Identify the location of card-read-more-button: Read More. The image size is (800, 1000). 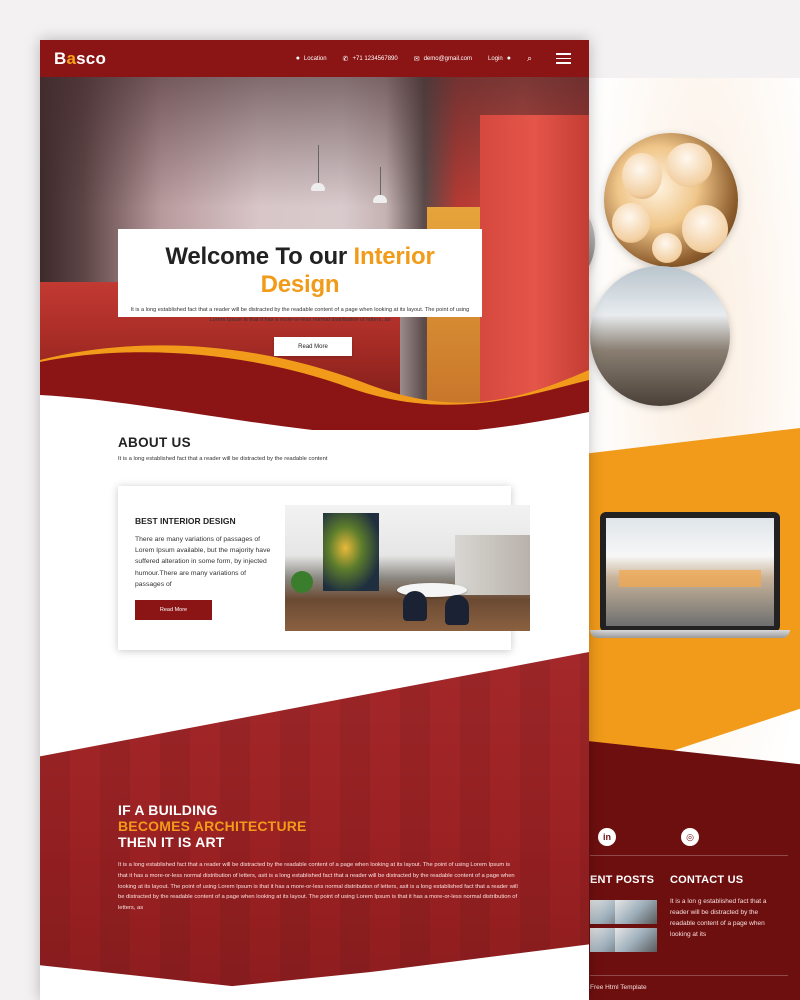
(173, 610).